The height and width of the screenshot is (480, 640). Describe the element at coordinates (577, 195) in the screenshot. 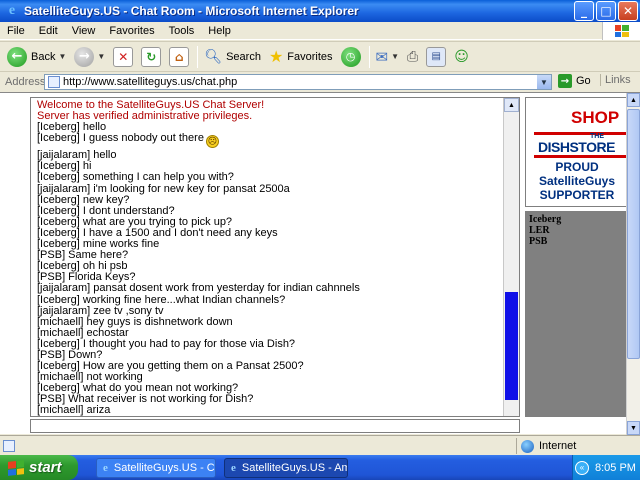

I see `ad-supporter-text: SUPPORTER` at that location.